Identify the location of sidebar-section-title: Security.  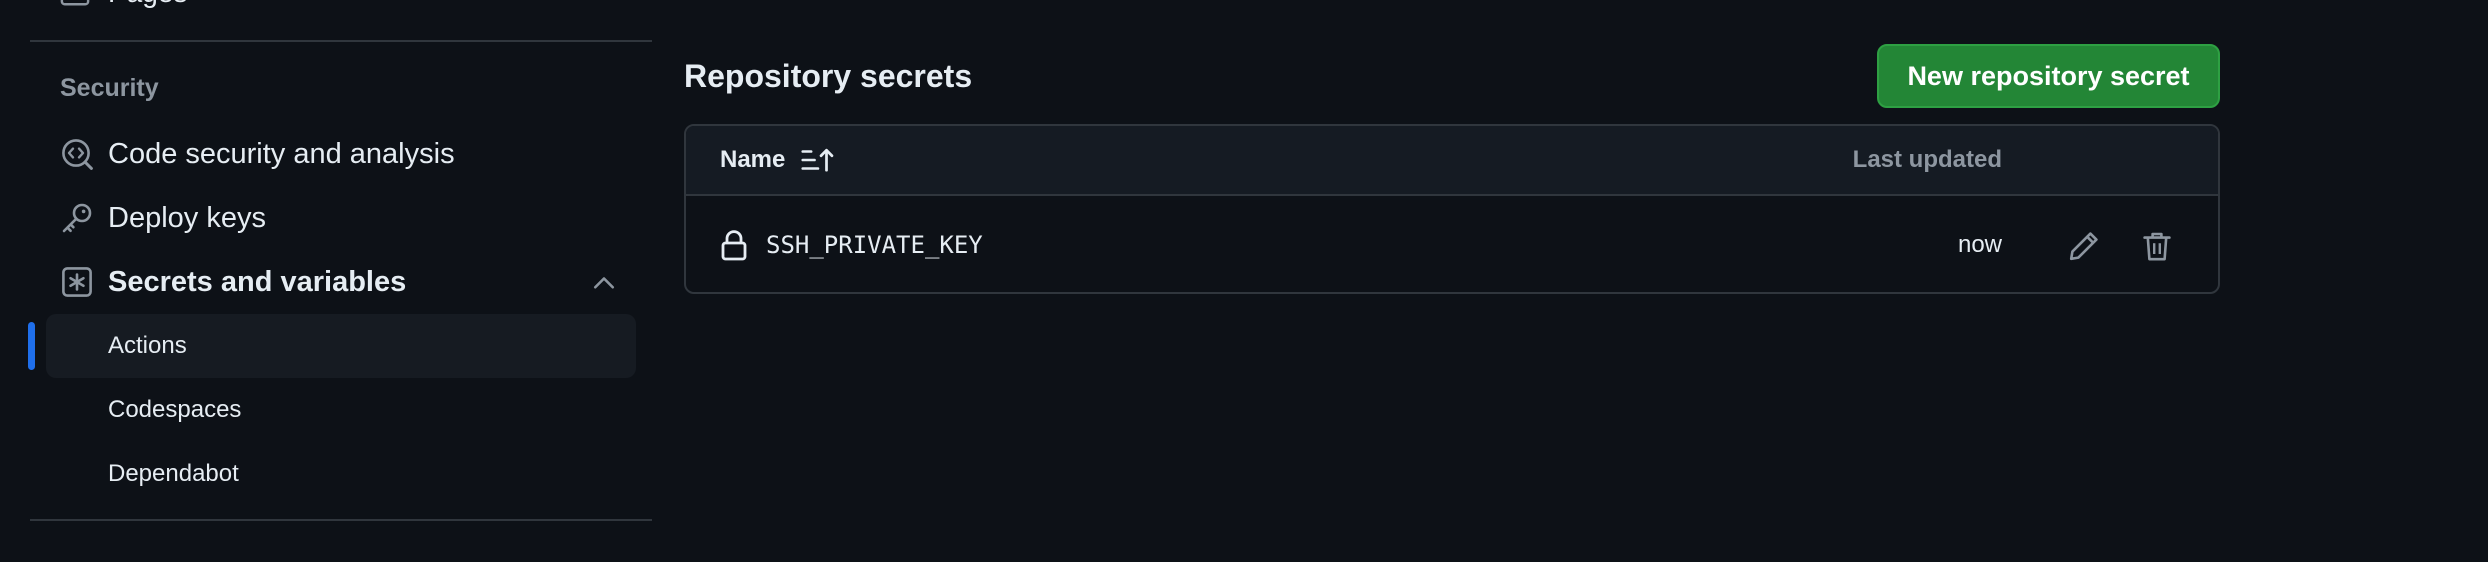
(109, 88).